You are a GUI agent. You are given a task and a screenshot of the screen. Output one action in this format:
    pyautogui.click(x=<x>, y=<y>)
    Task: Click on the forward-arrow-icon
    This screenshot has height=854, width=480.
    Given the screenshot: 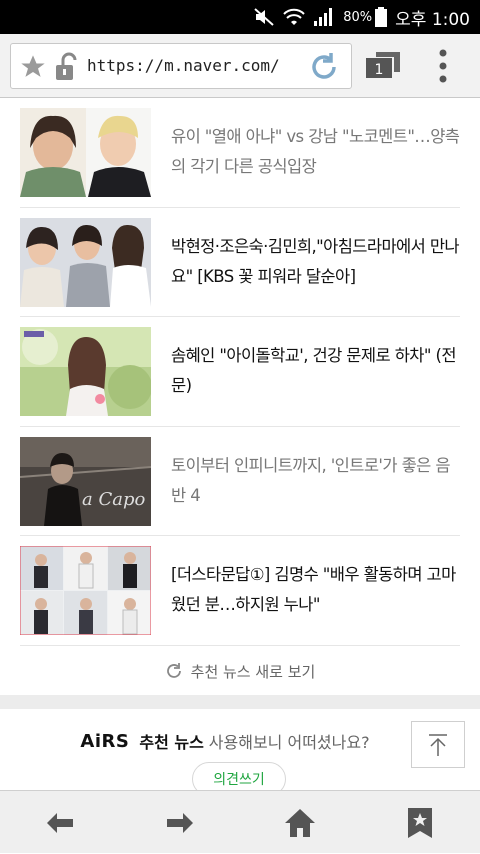 What is the action you would take?
    pyautogui.click(x=180, y=822)
    